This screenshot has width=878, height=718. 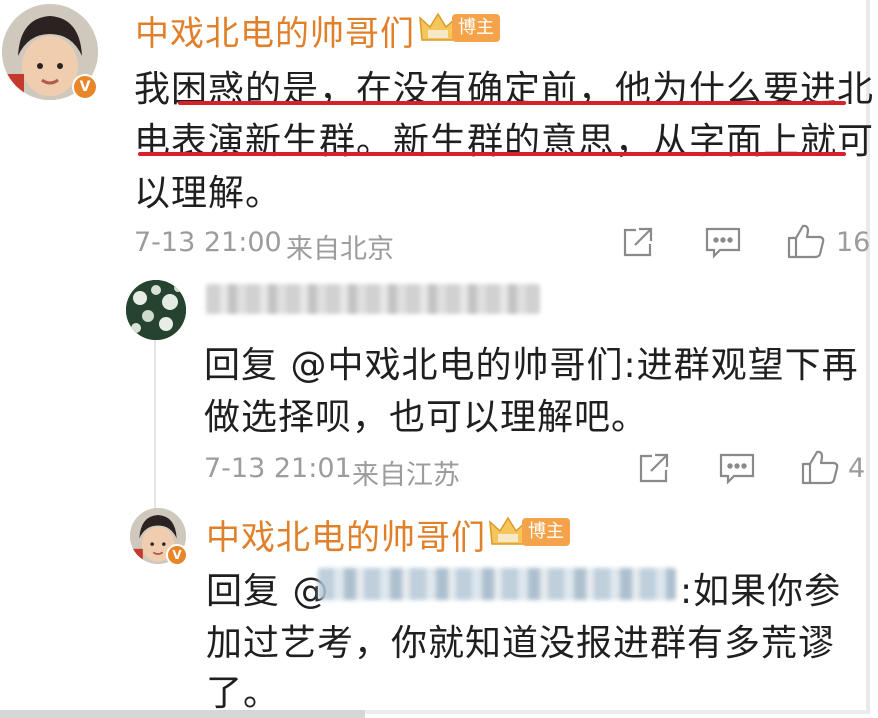 What do you see at coordinates (406, 475) in the screenshot?
I see `reply-source: 来自江苏` at bounding box center [406, 475].